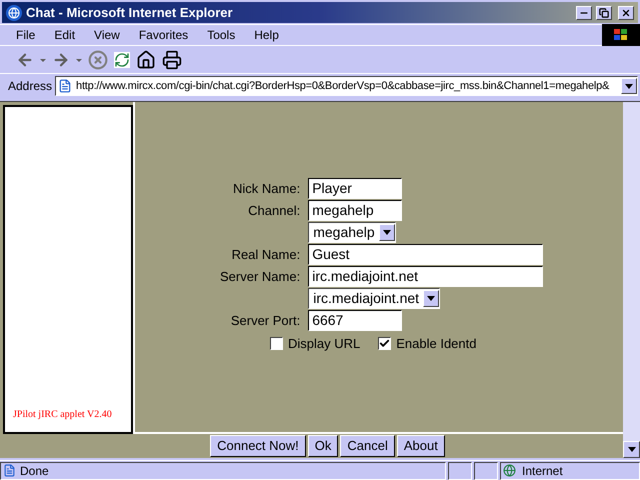 Image resolution: width=640 pixels, height=480 pixels. What do you see at coordinates (367, 446) in the screenshot?
I see `applet-button: Cancel` at bounding box center [367, 446].